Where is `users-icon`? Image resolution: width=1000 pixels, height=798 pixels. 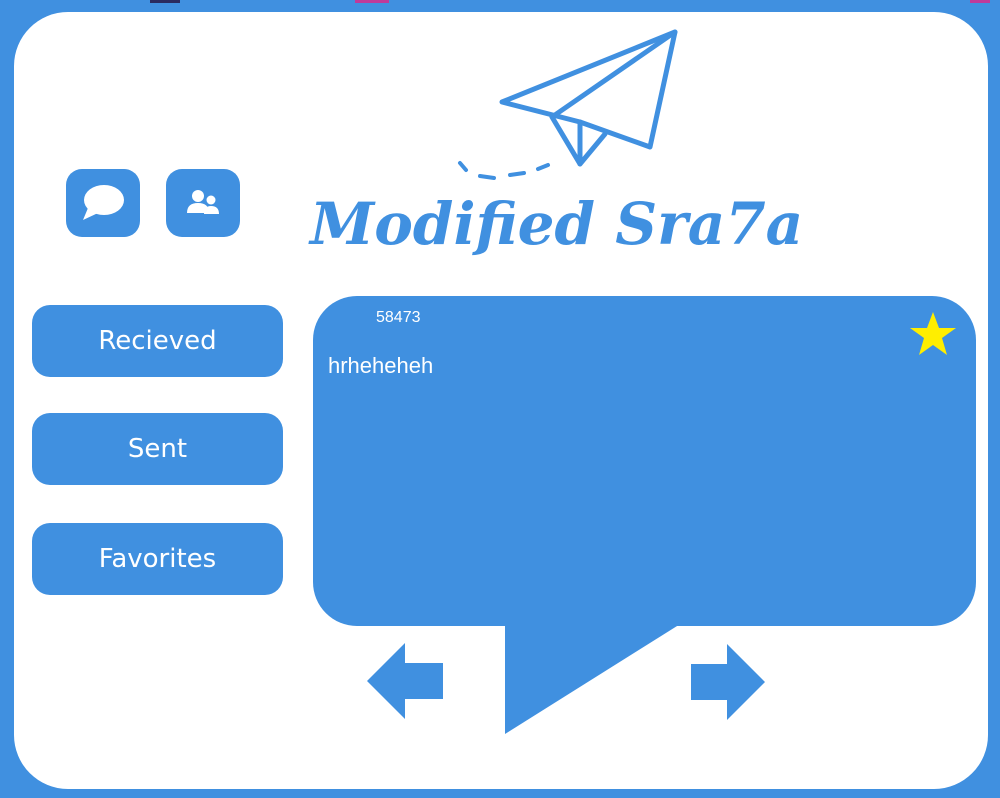 users-icon is located at coordinates (203, 202).